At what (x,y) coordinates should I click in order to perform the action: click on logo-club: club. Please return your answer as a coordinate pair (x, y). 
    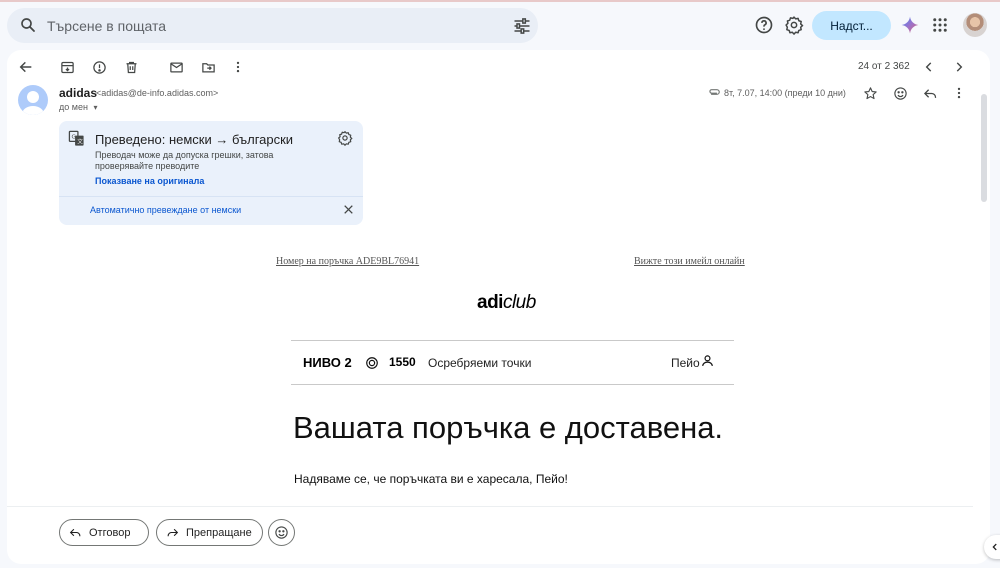
    Looking at the image, I should click on (519, 302).